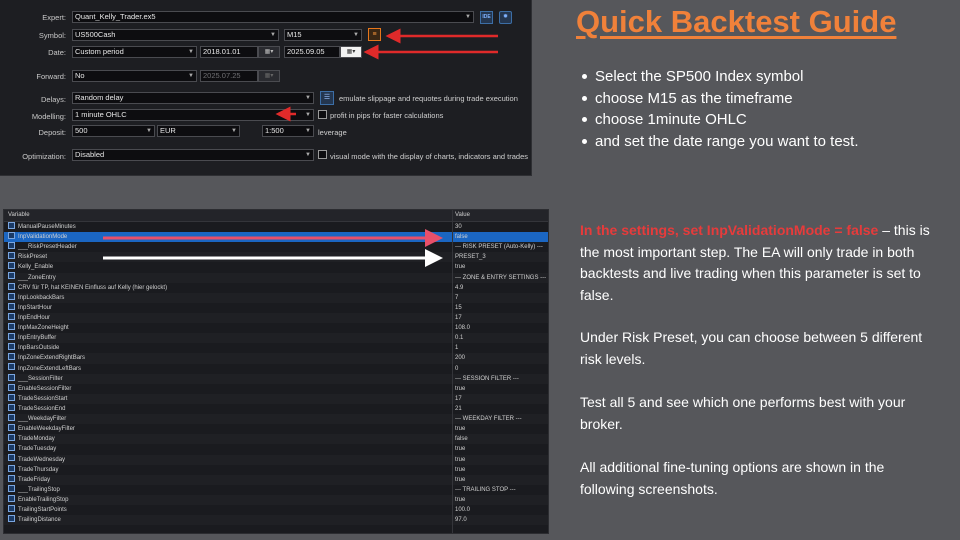  I want to click on table-row: RiskPreset PRESET_3, so click(276, 257).